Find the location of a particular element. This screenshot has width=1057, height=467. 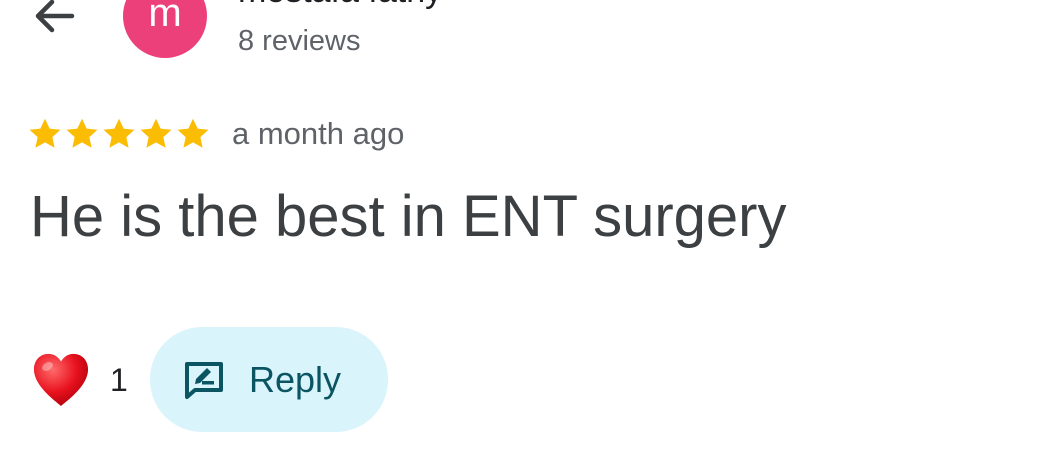

back-button is located at coordinates (52, 21).